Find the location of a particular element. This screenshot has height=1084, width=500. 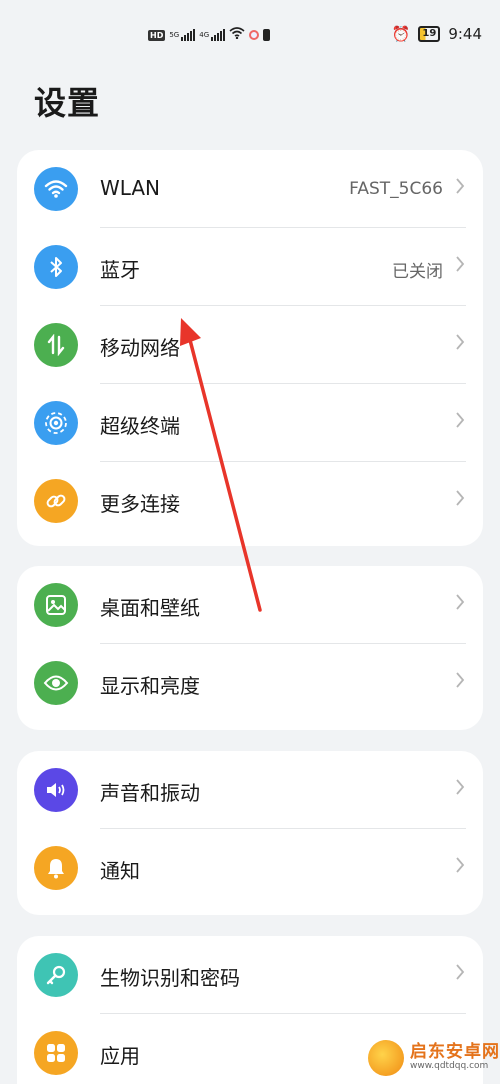

eye-icon is located at coordinates (56, 683).